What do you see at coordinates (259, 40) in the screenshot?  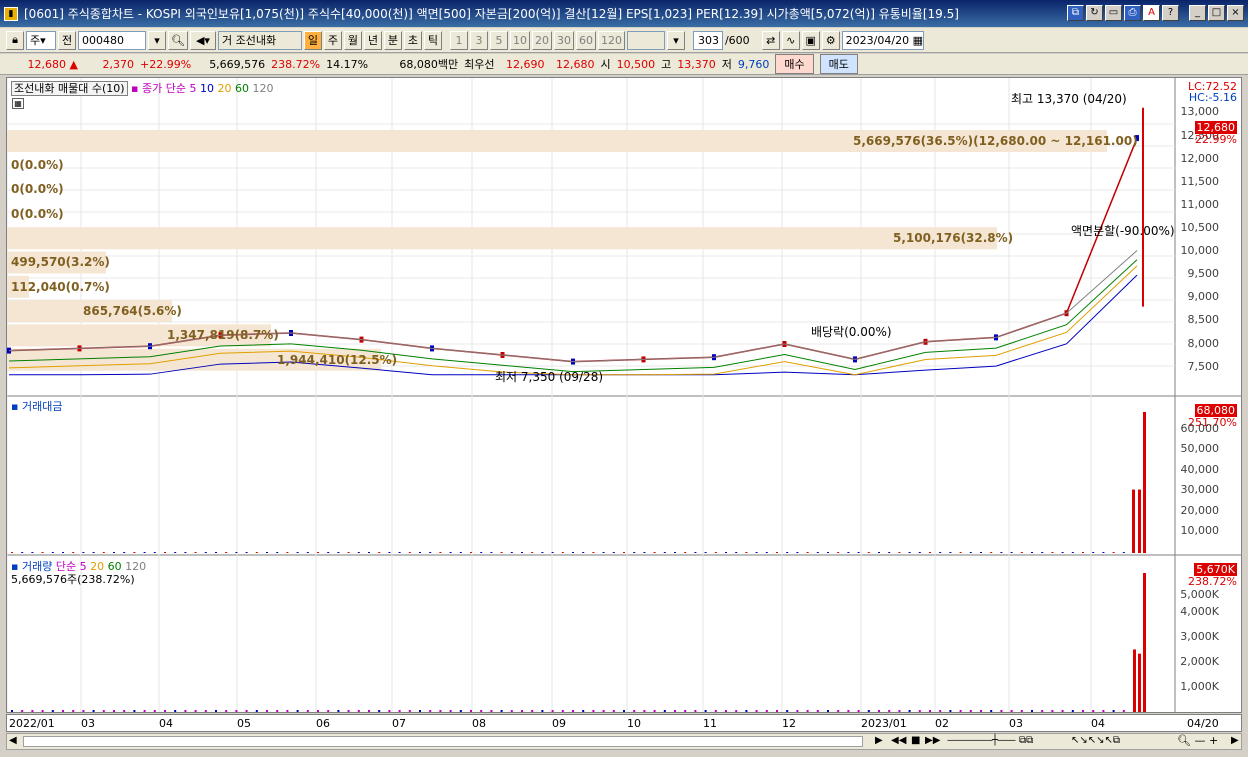 I see `stock-name-field: 거 조선내화` at bounding box center [259, 40].